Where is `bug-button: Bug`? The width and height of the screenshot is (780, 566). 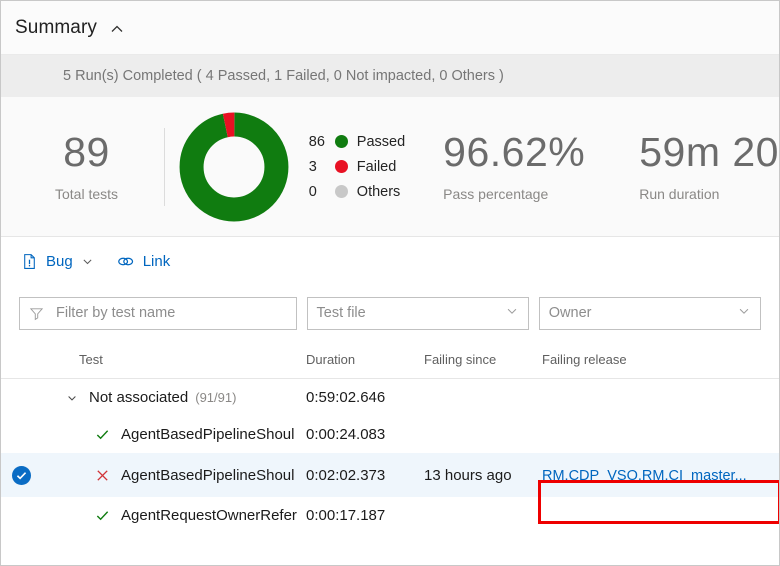 bug-button: Bug is located at coordinates (57, 261).